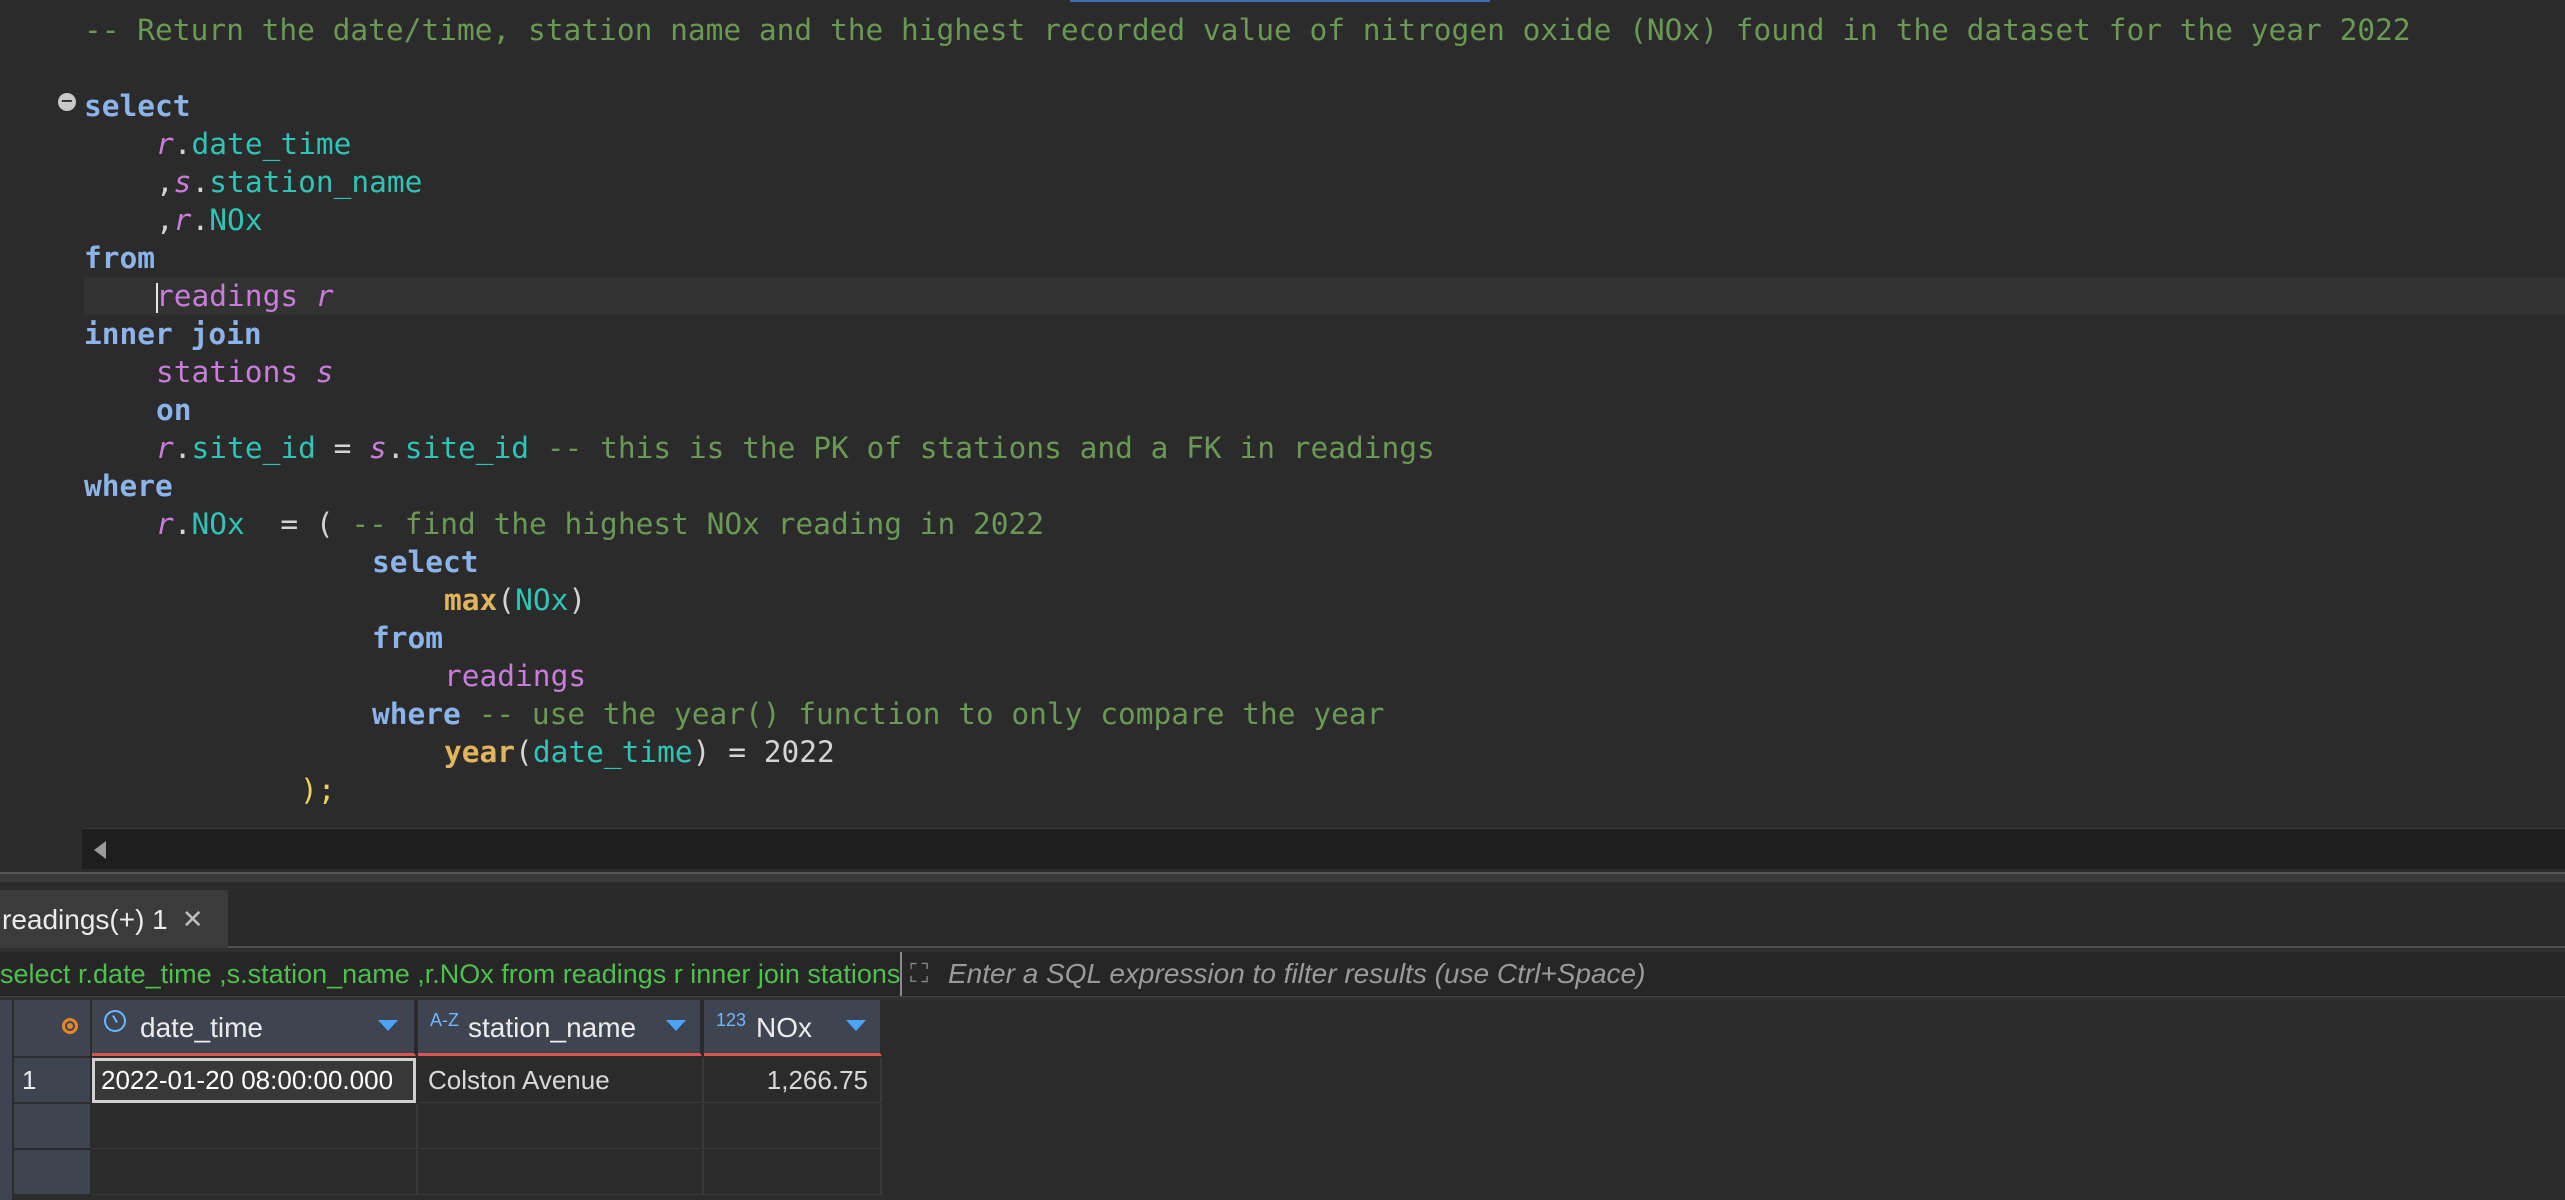  I want to click on panel-splitter, so click(1282, 877).